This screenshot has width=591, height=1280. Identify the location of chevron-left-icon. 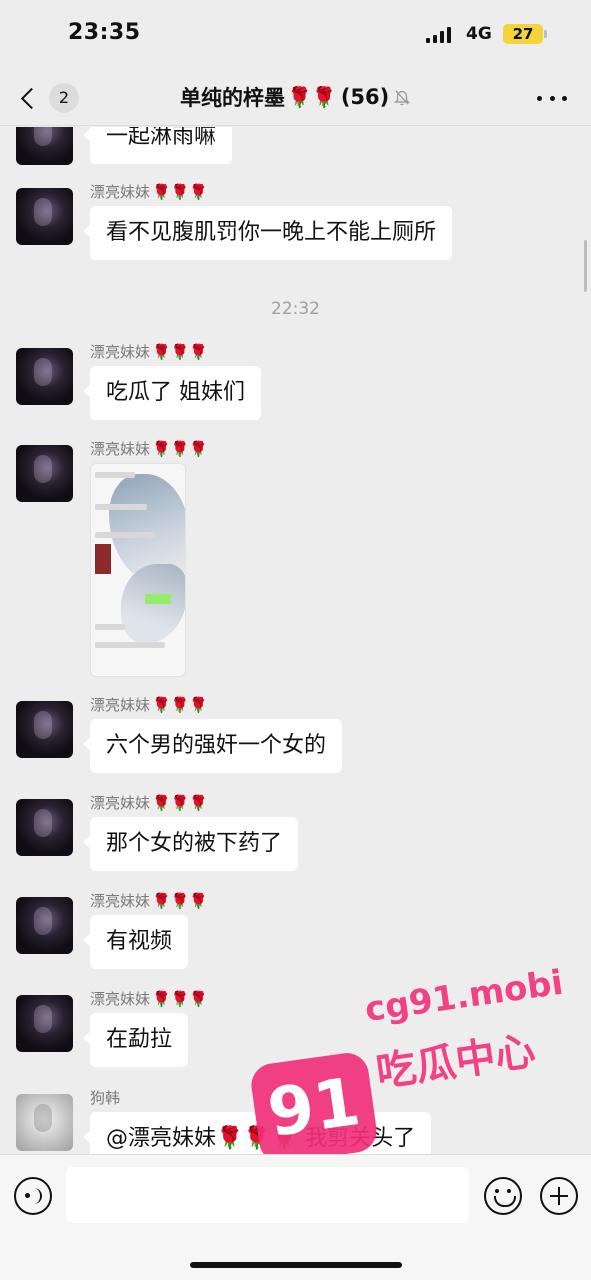
(31, 98).